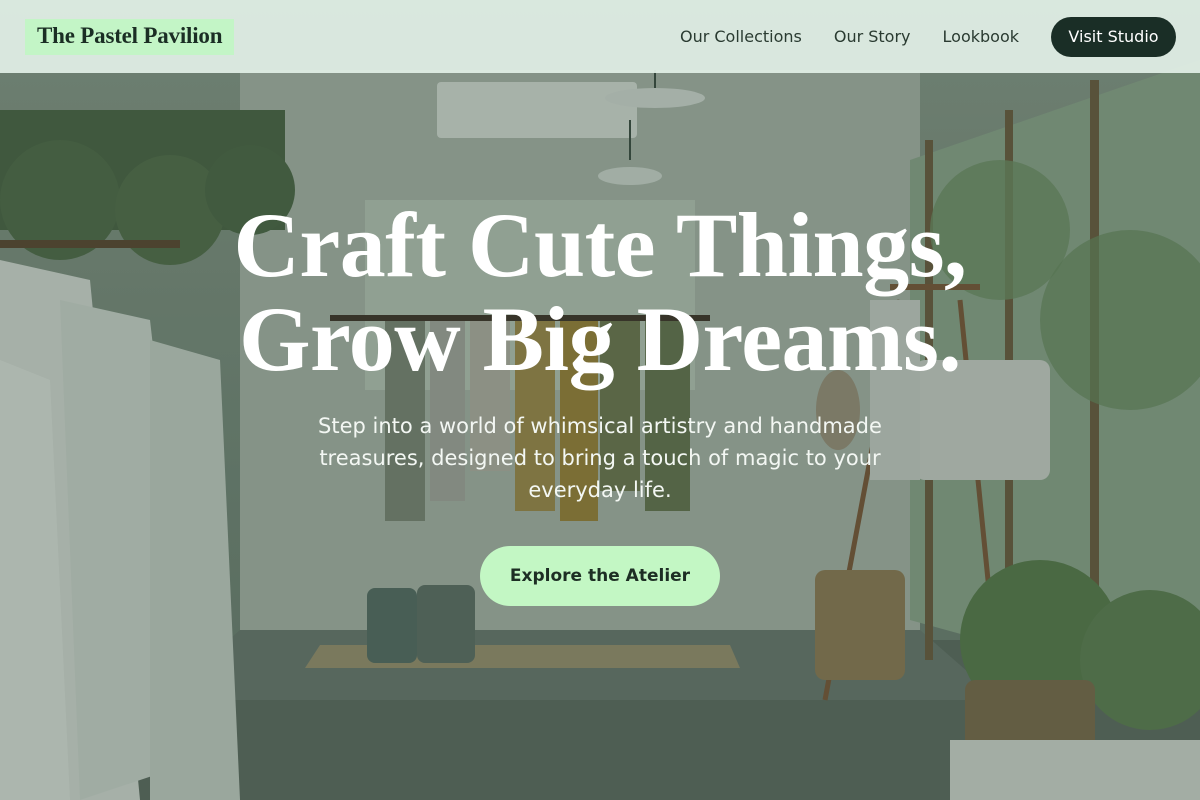  Describe the element at coordinates (600, 245) in the screenshot. I see `hero-title-line-1: Craft Cute Things,` at that location.